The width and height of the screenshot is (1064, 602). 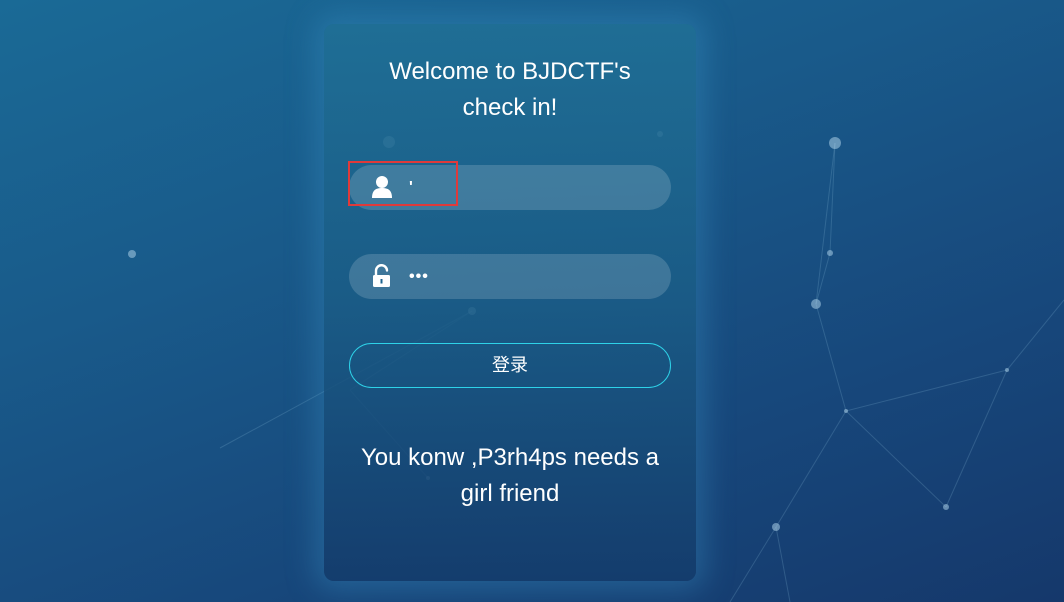 What do you see at coordinates (510, 107) in the screenshot?
I see `welcome-title-line2: check in!` at bounding box center [510, 107].